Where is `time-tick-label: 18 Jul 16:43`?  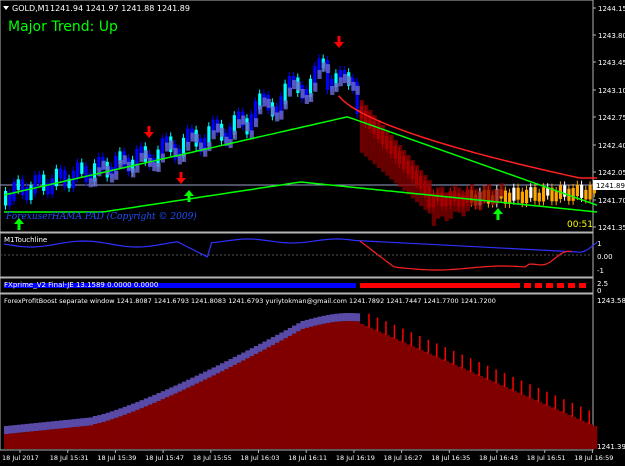 time-tick-label: 18 Jul 16:43 is located at coordinates (498, 458).